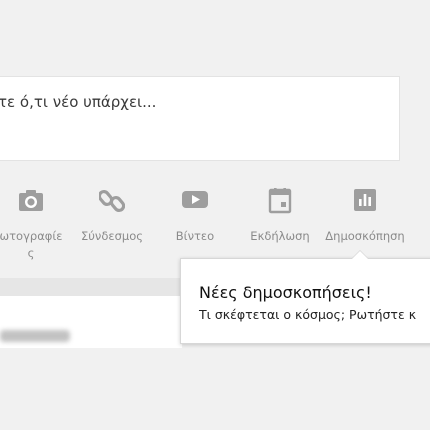 The image size is (430, 430). I want to click on action-event-label: Εκδήλωση, so click(280, 236).